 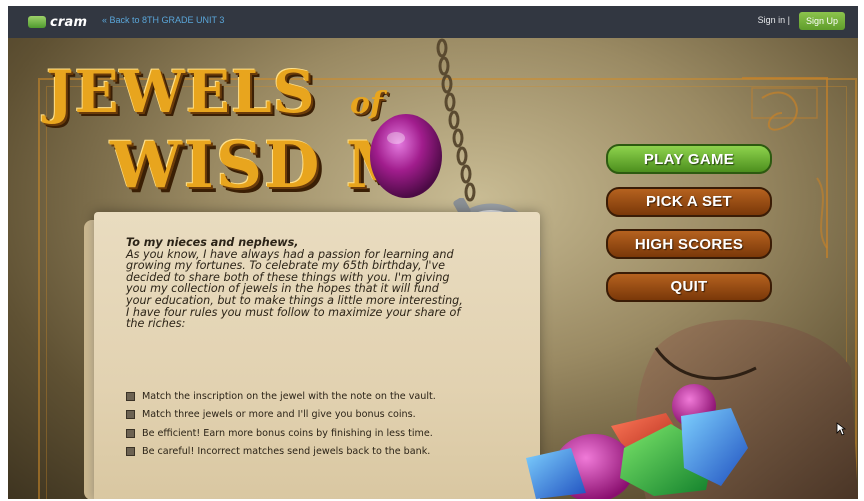 I want to click on logo-text: cram, so click(x=69, y=22).